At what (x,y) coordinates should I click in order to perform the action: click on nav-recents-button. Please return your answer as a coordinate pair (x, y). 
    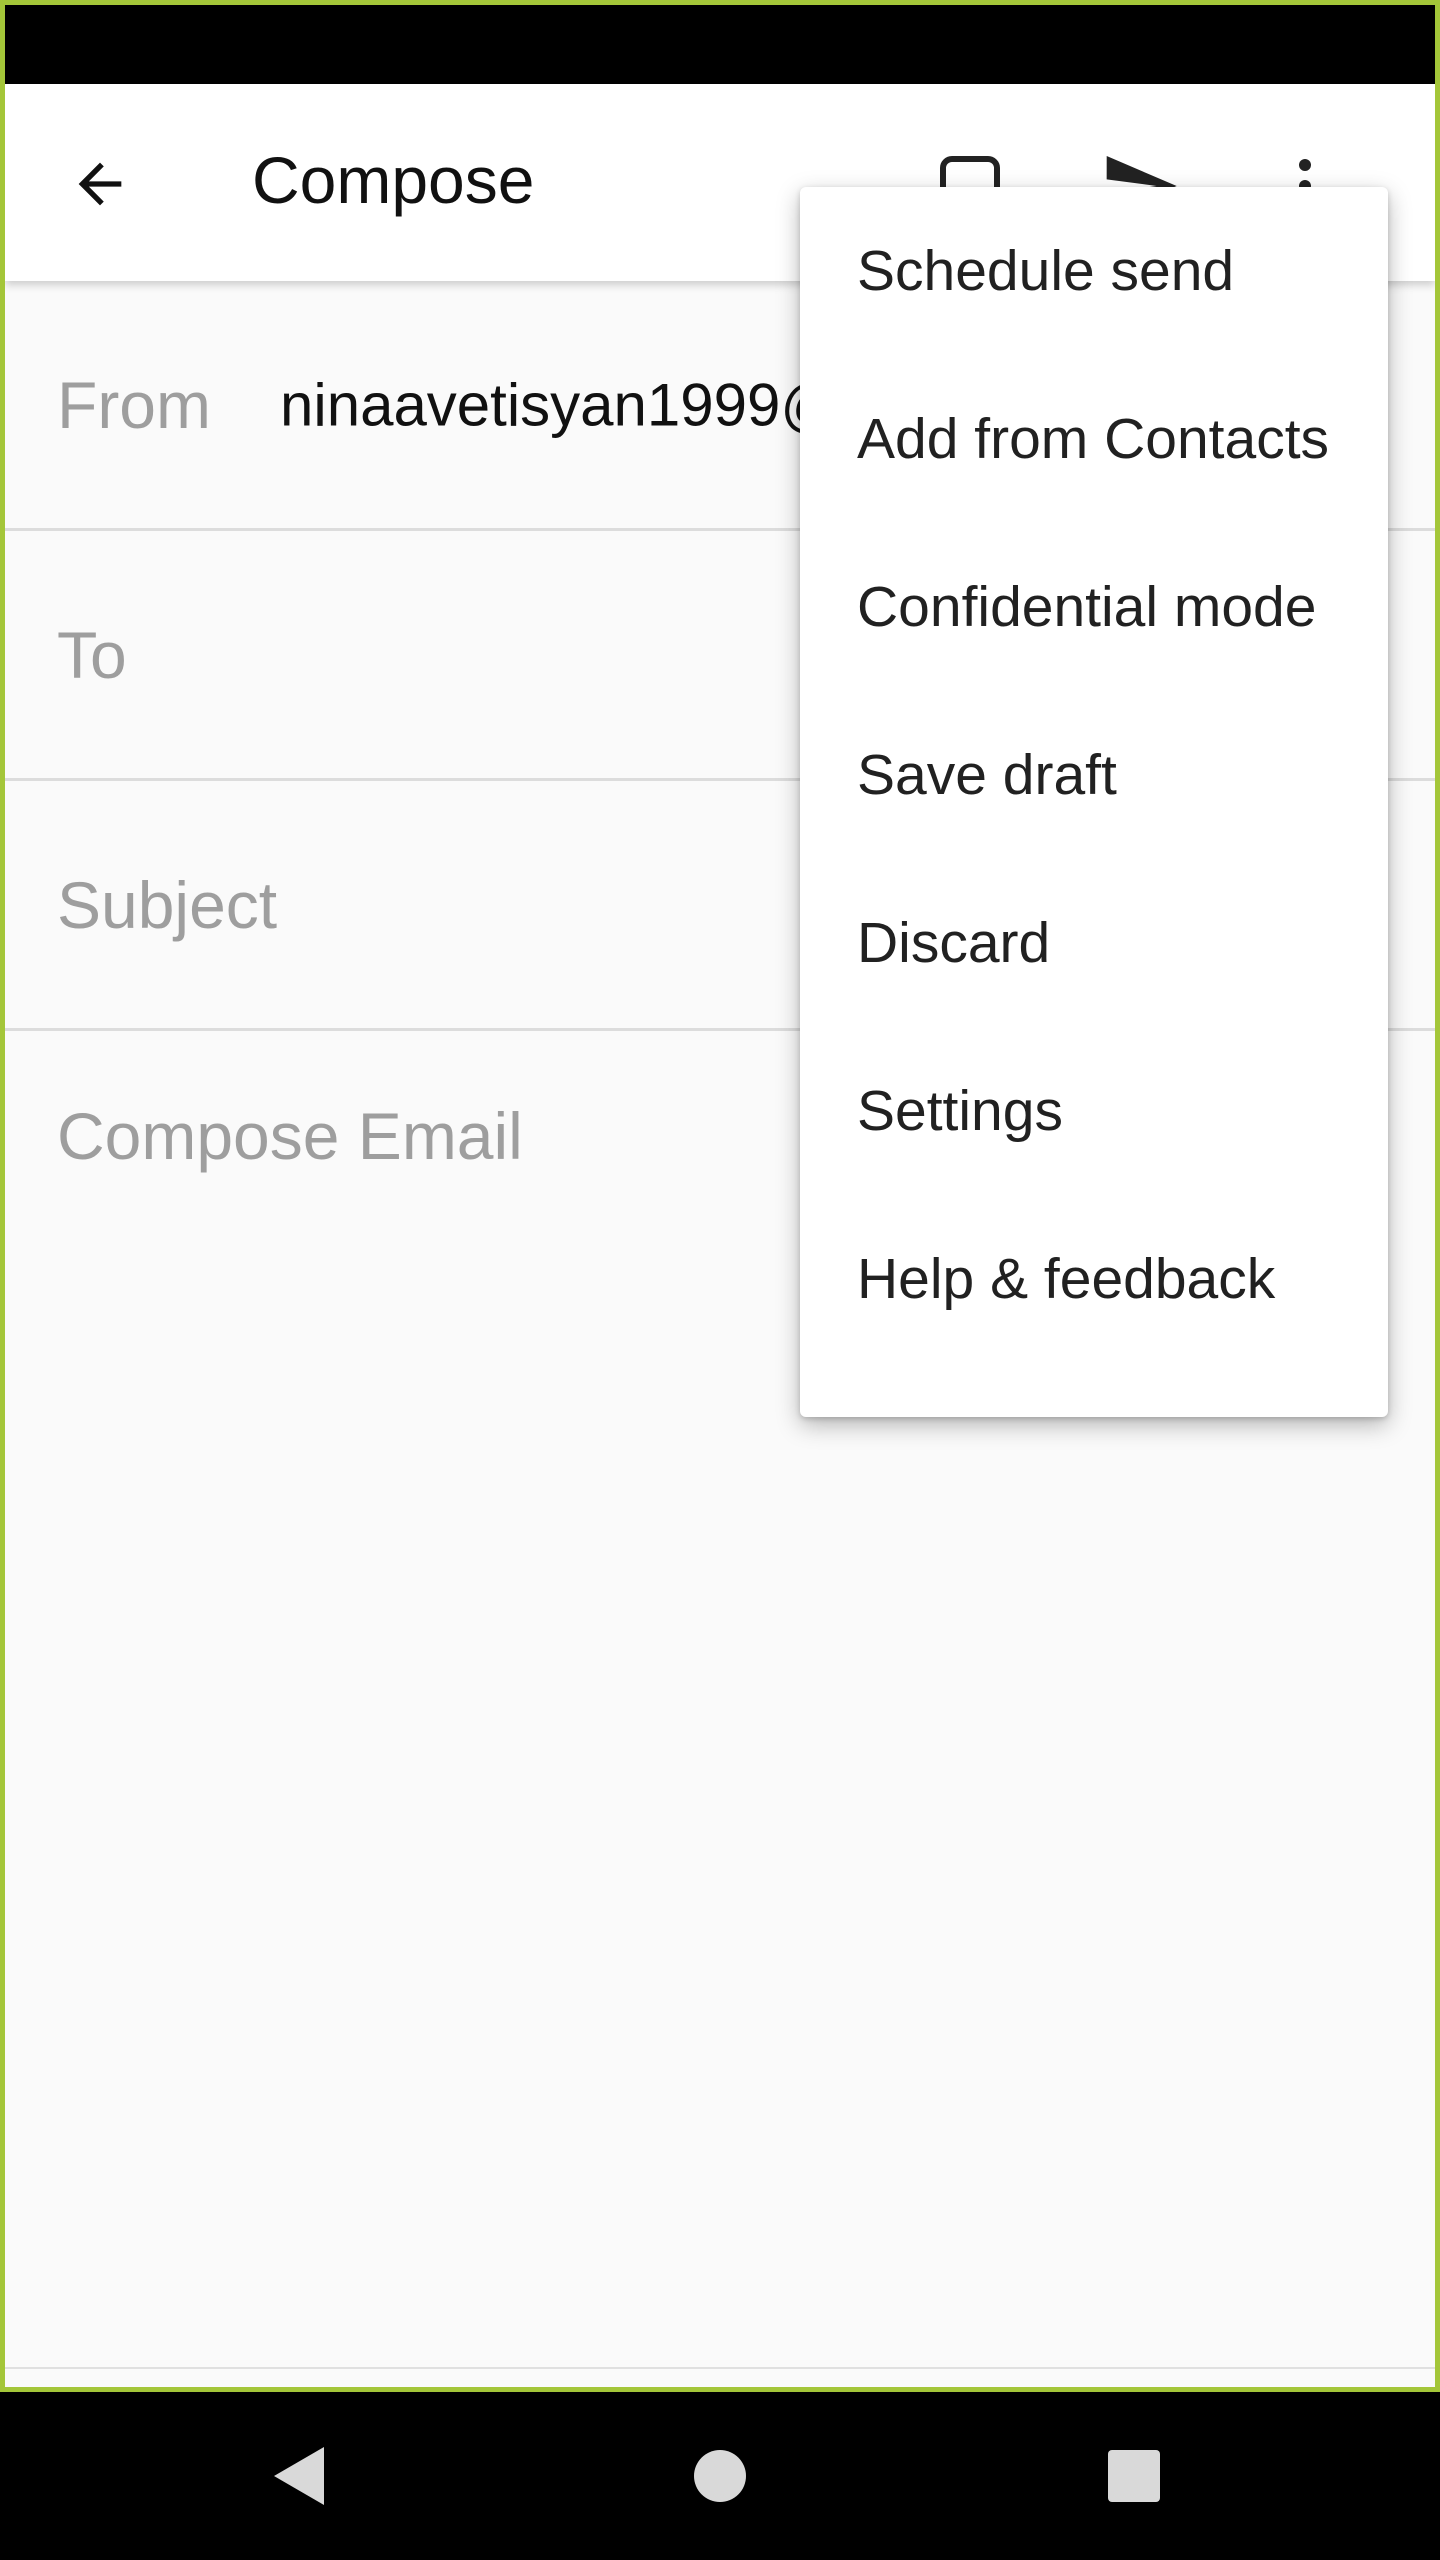
    Looking at the image, I should click on (1134, 2476).